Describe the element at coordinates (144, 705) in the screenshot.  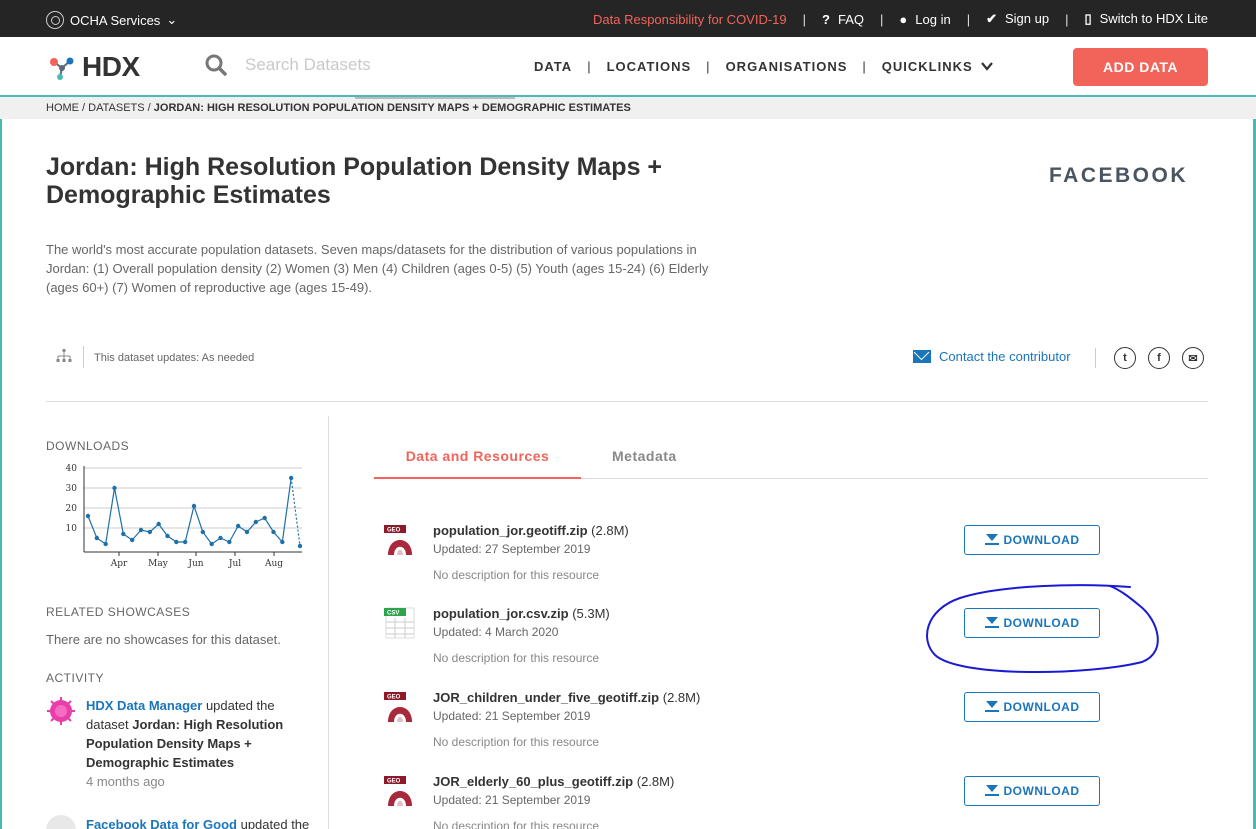
I see `activity-actor-link: HDX Data Manager` at that location.